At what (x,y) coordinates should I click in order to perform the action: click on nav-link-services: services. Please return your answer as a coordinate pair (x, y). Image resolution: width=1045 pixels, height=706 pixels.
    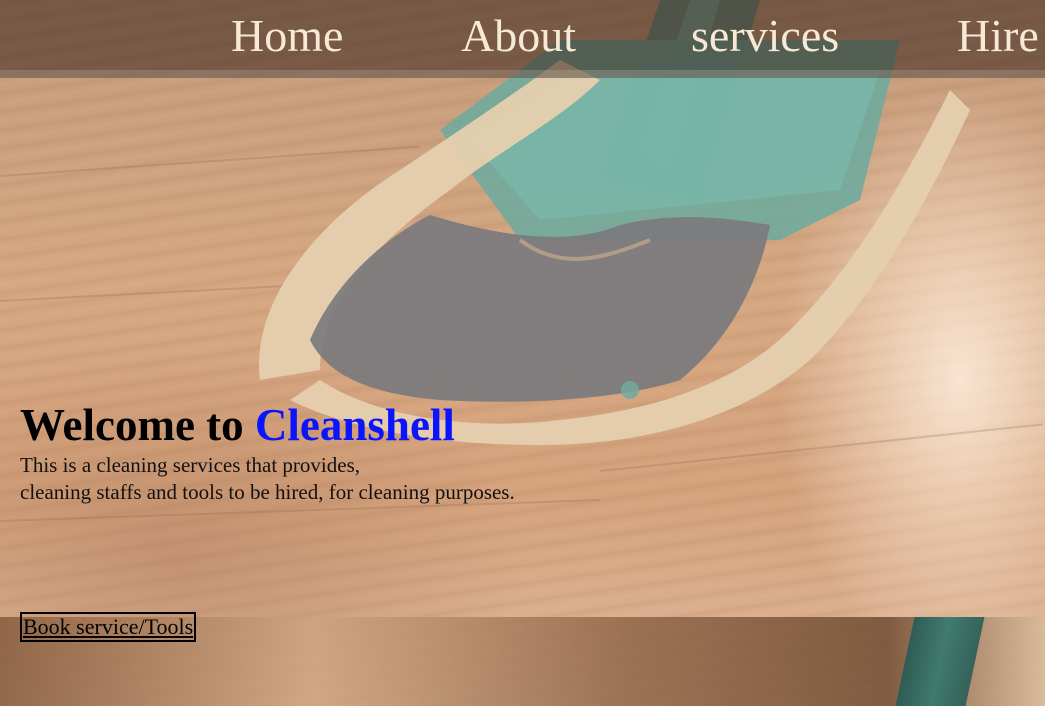
    Looking at the image, I should click on (765, 36).